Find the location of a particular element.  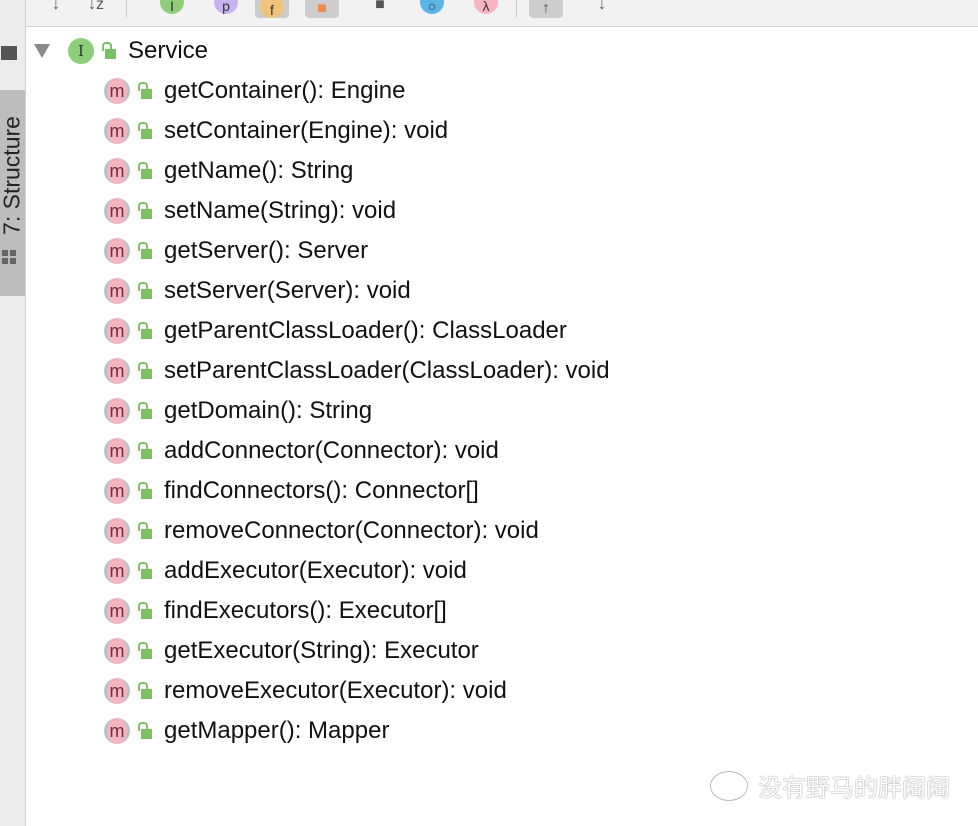

sort-by-visibility-button: ↓ is located at coordinates (56, 7).